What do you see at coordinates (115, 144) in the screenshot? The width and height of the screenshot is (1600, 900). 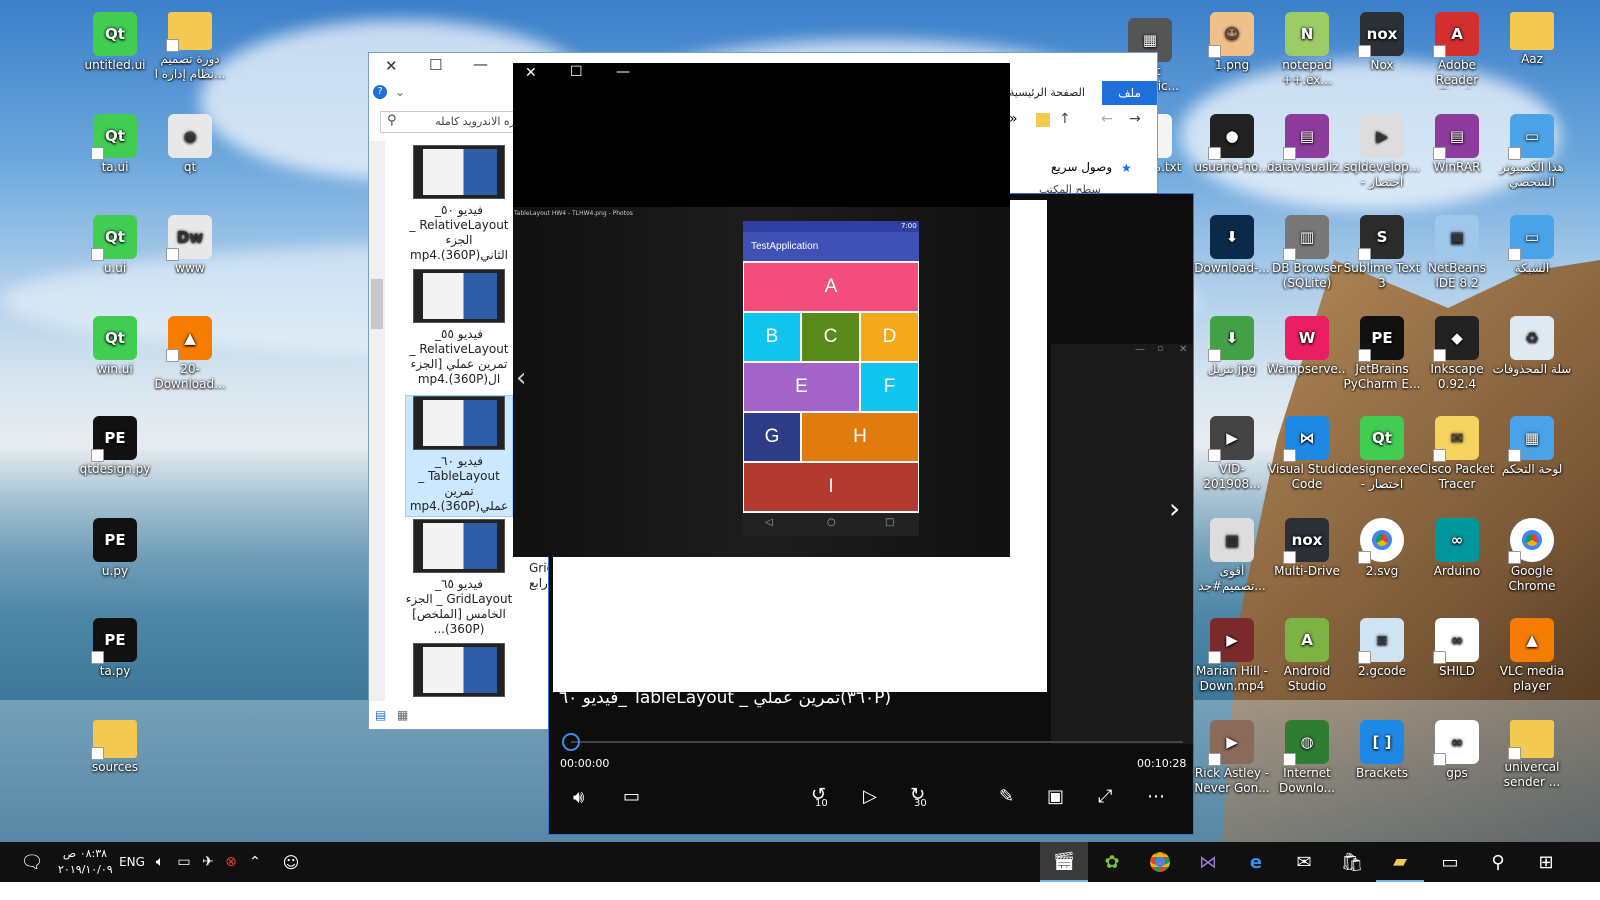 I see `desktop-icon: Qt ta.ui` at bounding box center [115, 144].